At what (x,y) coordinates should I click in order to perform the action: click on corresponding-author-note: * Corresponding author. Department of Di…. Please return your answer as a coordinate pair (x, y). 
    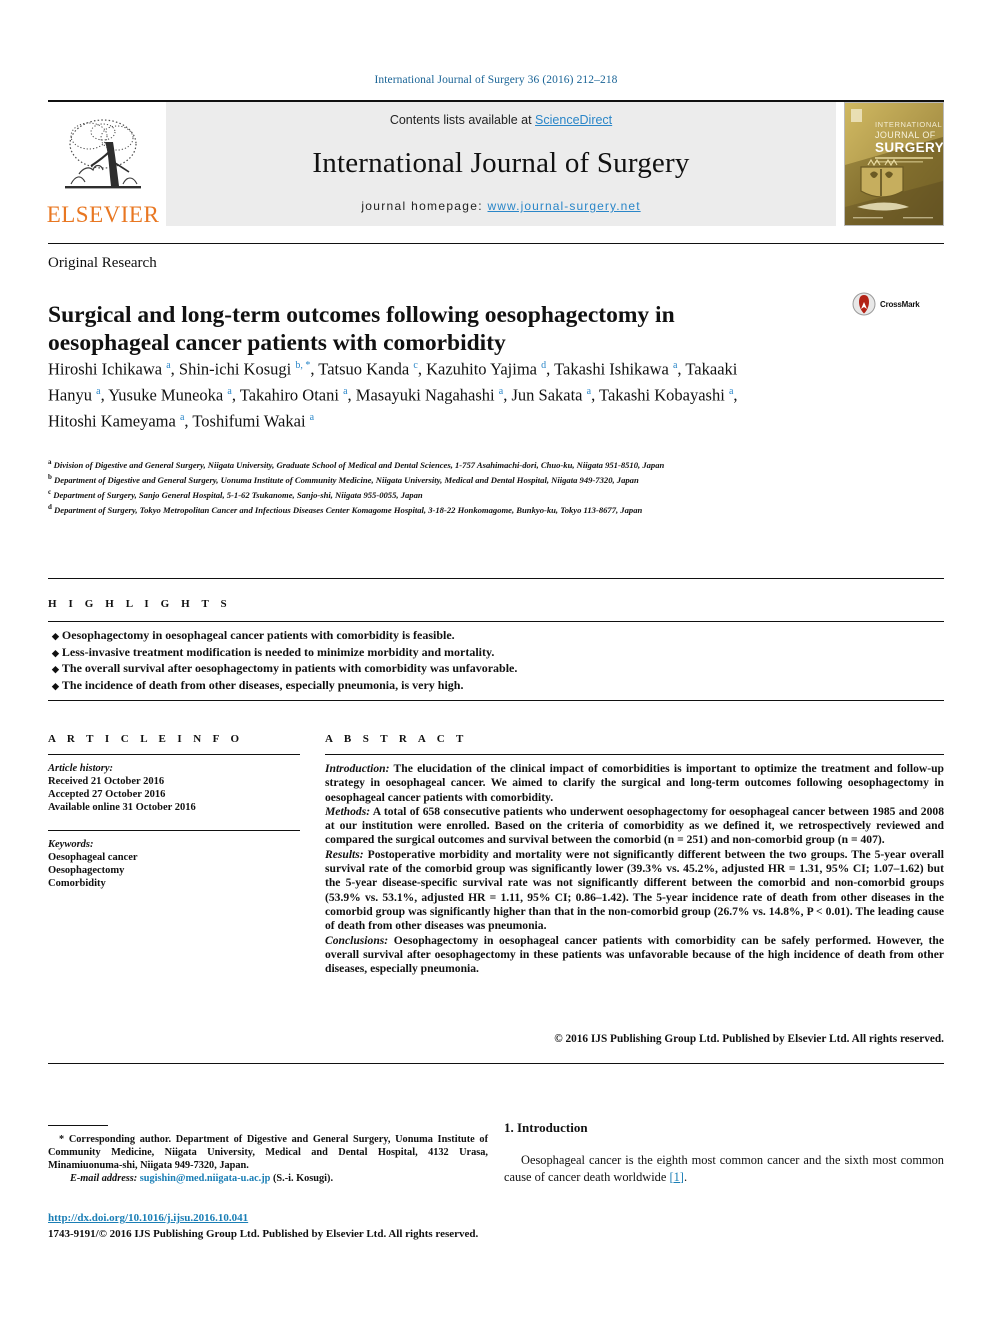
    Looking at the image, I should click on (268, 1159).